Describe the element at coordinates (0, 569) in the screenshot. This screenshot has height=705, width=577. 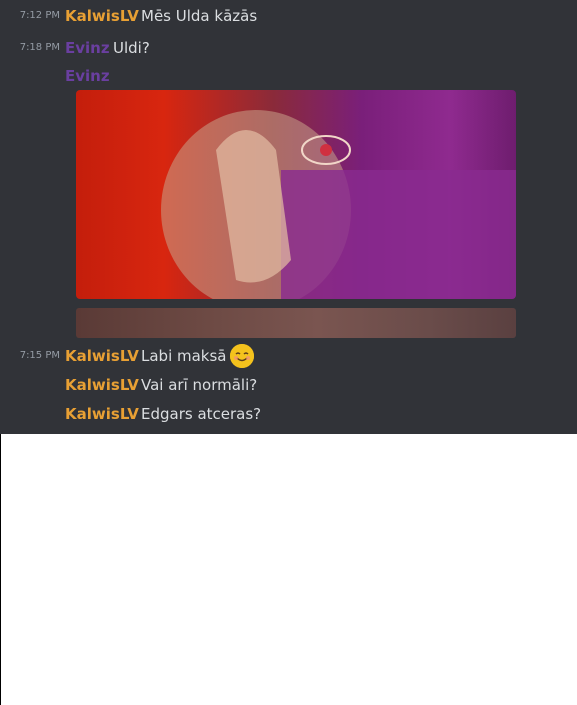
I see `divider-line` at that location.